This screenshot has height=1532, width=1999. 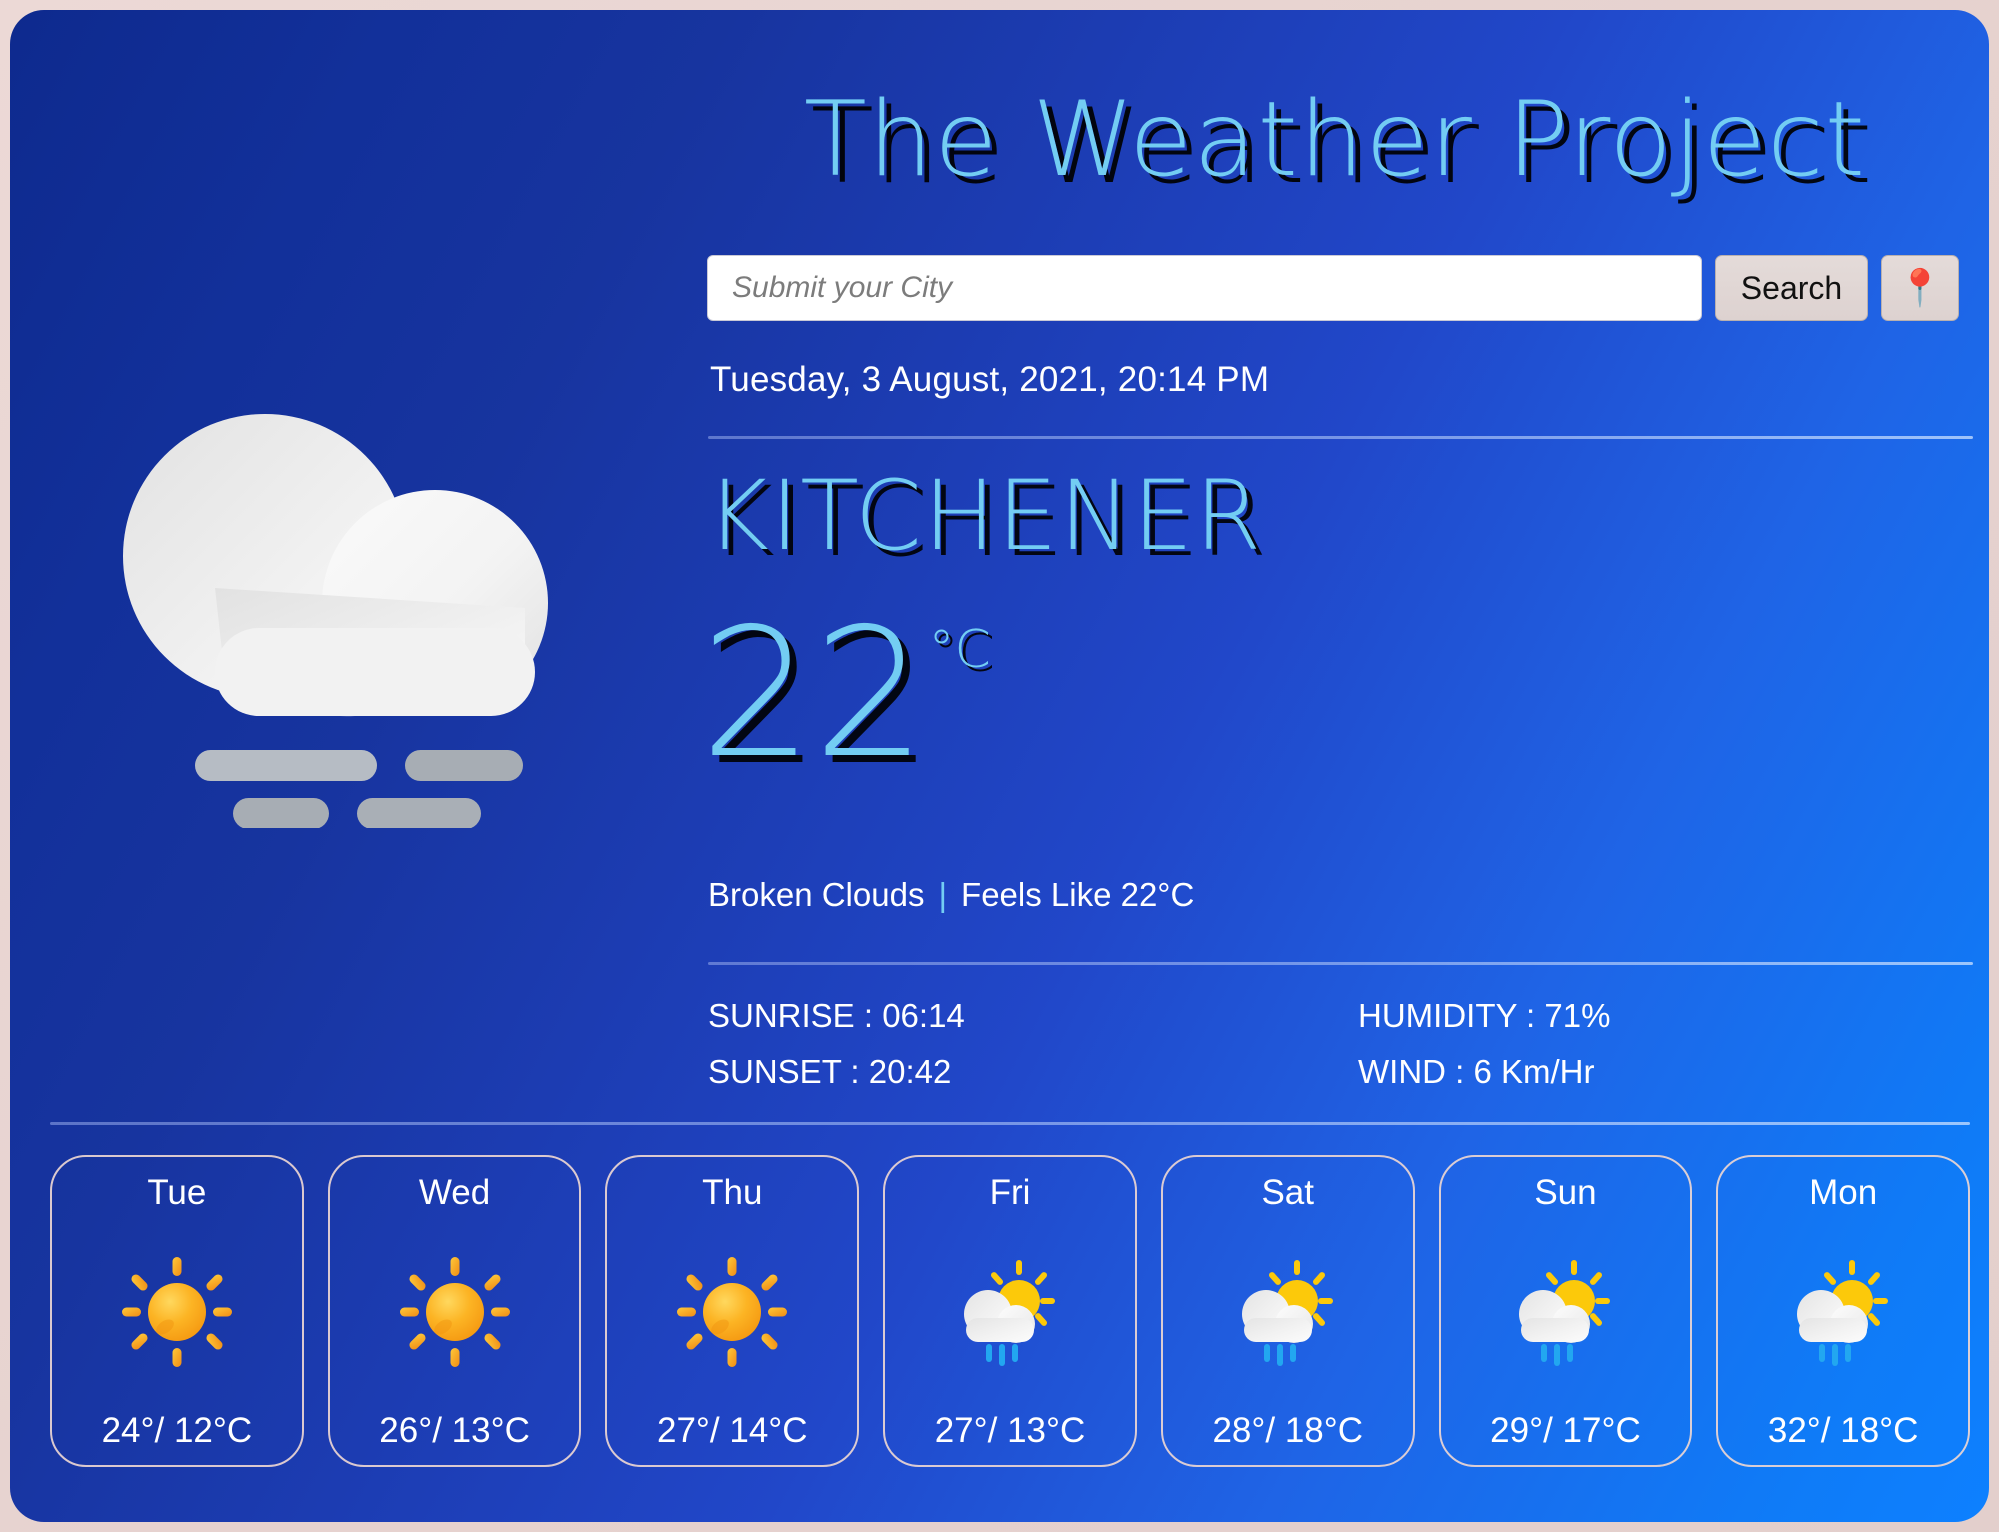 What do you see at coordinates (1078, 894) in the screenshot?
I see `feels-like-text: Feels Like 22°C` at bounding box center [1078, 894].